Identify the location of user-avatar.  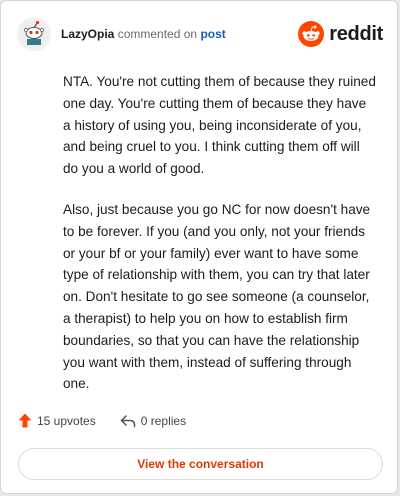
(34, 34).